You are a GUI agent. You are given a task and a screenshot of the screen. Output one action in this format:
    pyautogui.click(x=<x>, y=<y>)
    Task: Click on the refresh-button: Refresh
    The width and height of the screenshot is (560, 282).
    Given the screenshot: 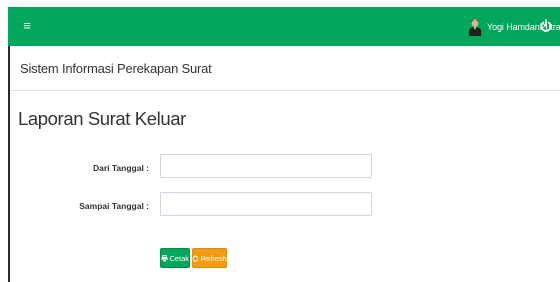 What is the action you would take?
    pyautogui.click(x=209, y=258)
    